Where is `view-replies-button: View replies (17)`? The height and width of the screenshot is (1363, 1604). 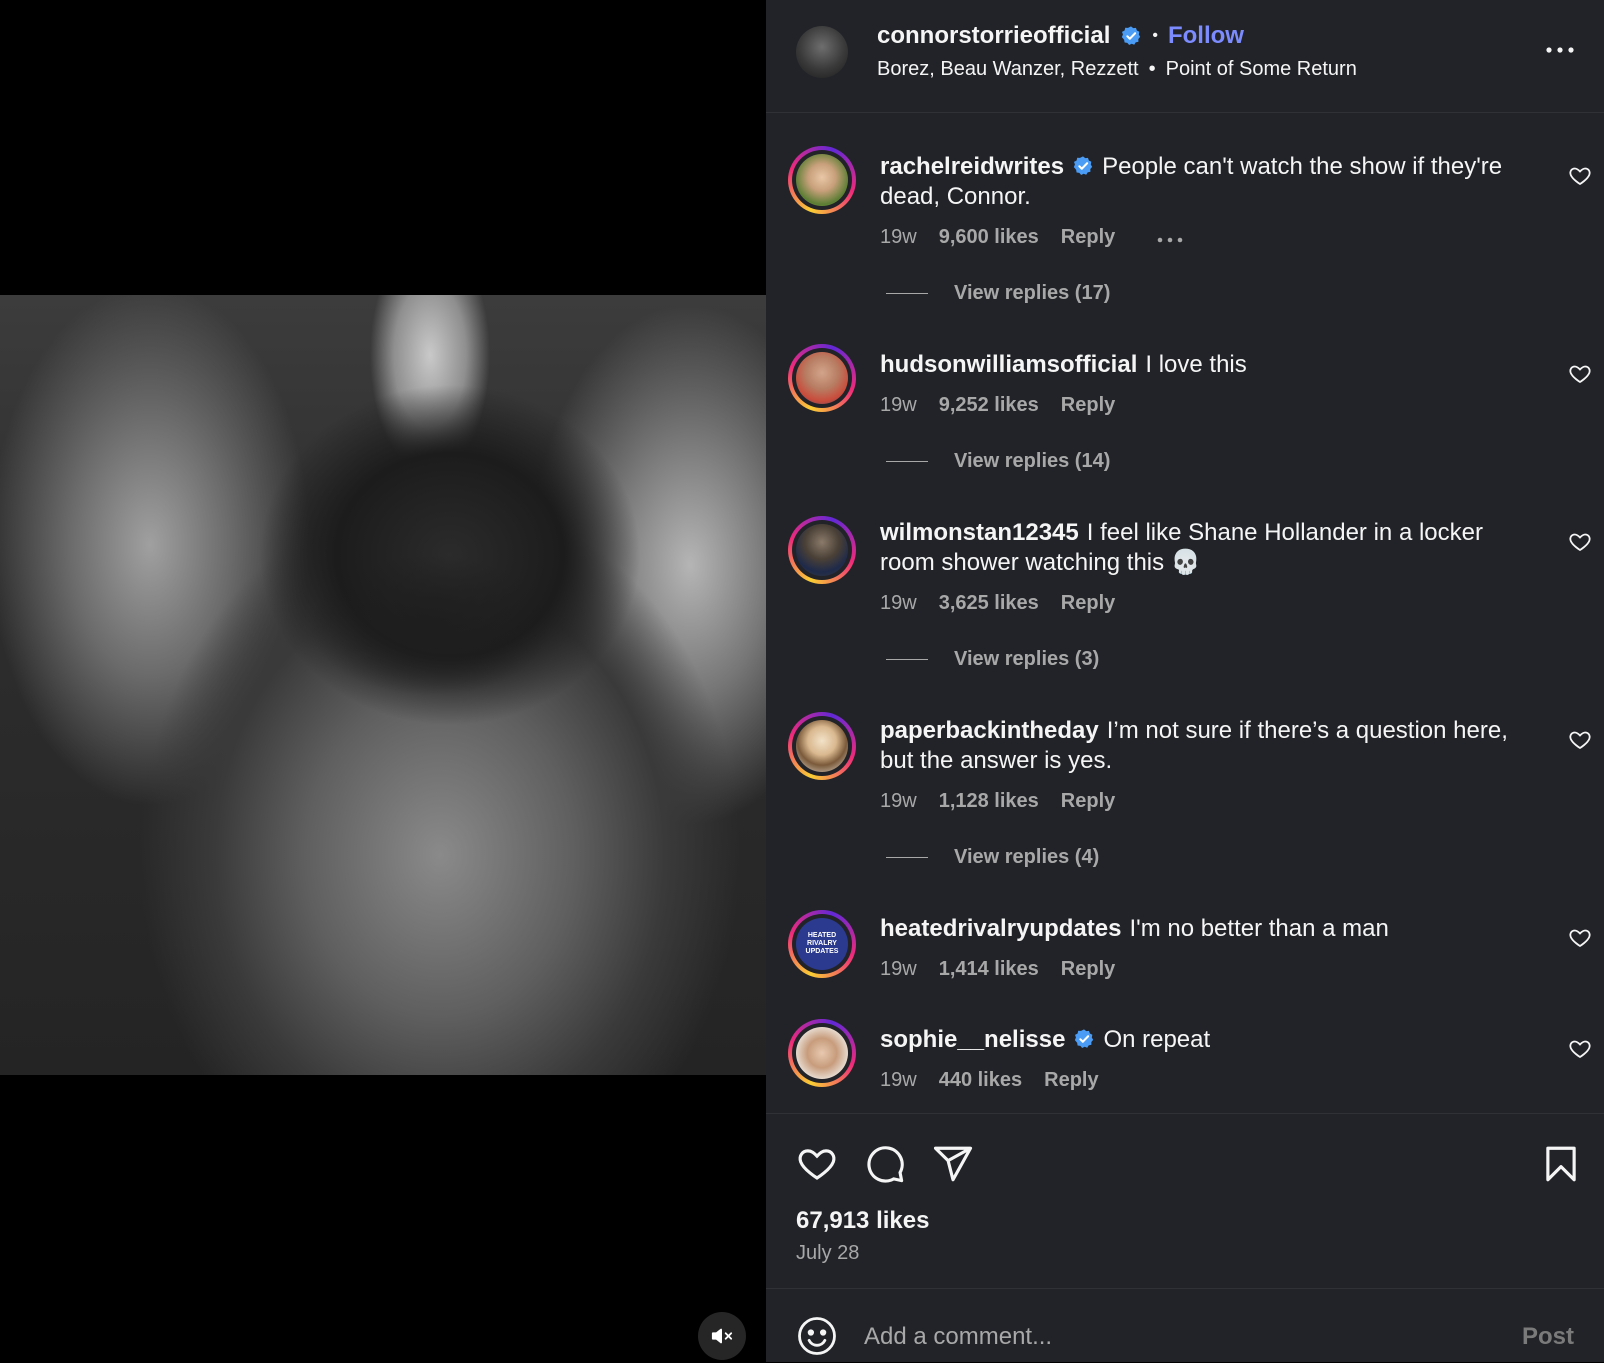 view-replies-button: View replies (17) is located at coordinates (998, 293).